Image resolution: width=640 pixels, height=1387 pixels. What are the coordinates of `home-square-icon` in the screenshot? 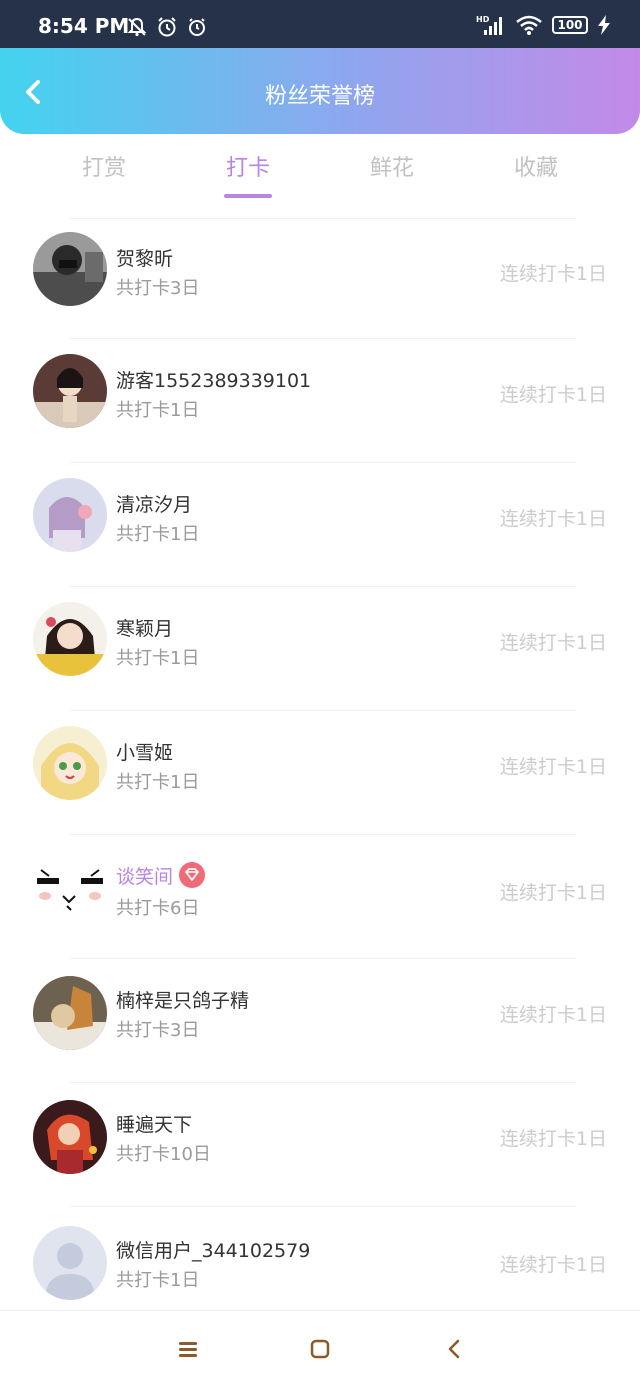 It's located at (320, 1349).